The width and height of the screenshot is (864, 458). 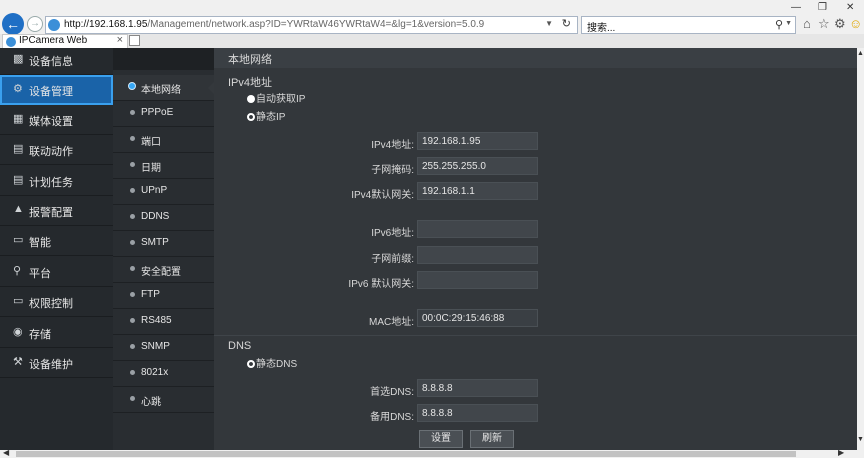 What do you see at coordinates (163, 140) in the screenshot?
I see `sub-nav-item-port: 端口` at bounding box center [163, 140].